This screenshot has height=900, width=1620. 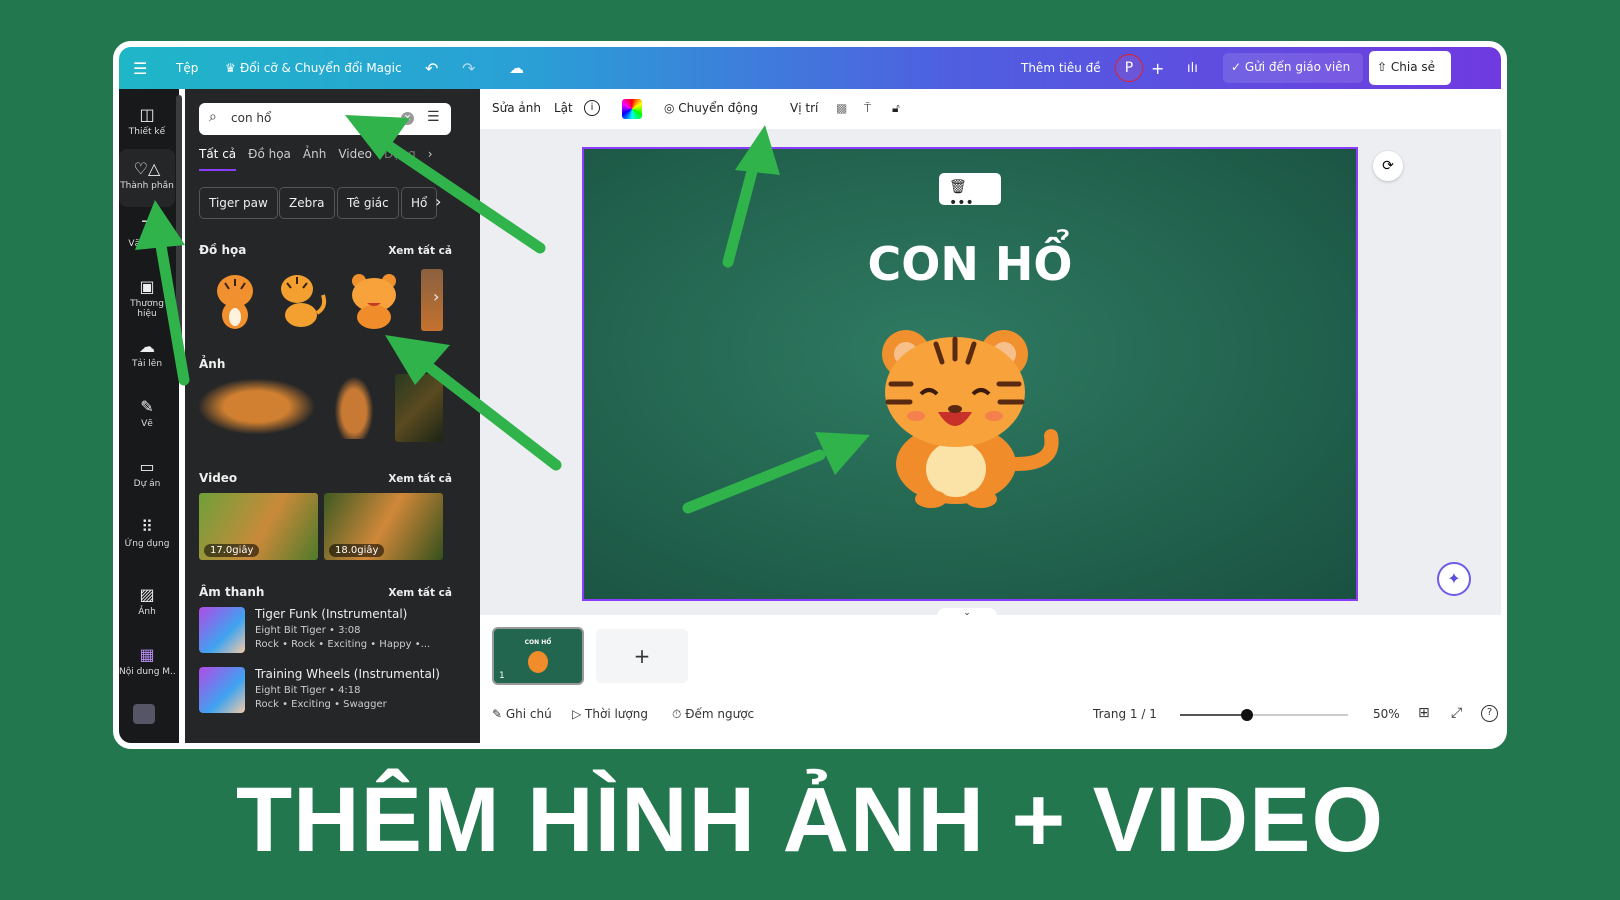 What do you see at coordinates (632, 109) in the screenshot?
I see `color-picker` at bounding box center [632, 109].